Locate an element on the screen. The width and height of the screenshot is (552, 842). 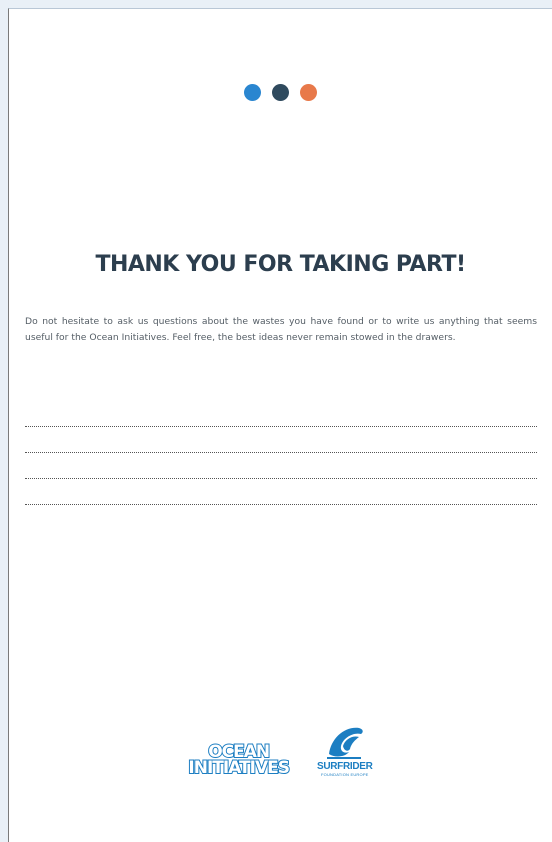
logo-surfrider-subtitle: FOUNDATION EUROPE is located at coordinates (345, 774).